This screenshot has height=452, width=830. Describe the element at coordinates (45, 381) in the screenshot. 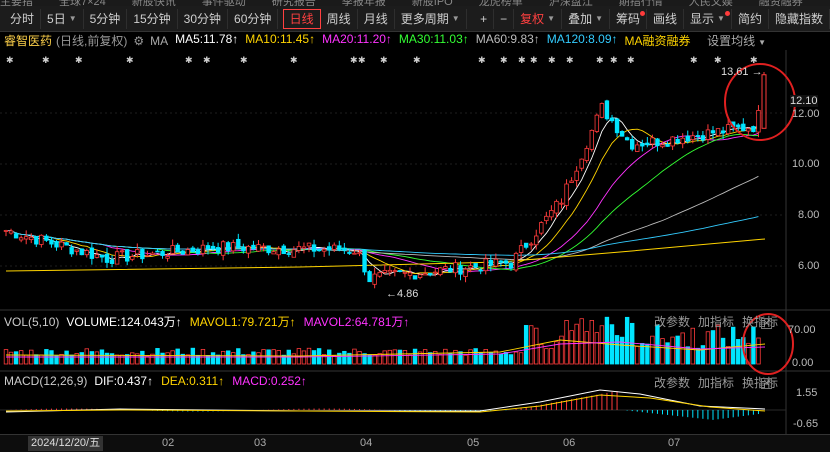

I see `macd-indicator-name: MACD(12,26,9)` at that location.